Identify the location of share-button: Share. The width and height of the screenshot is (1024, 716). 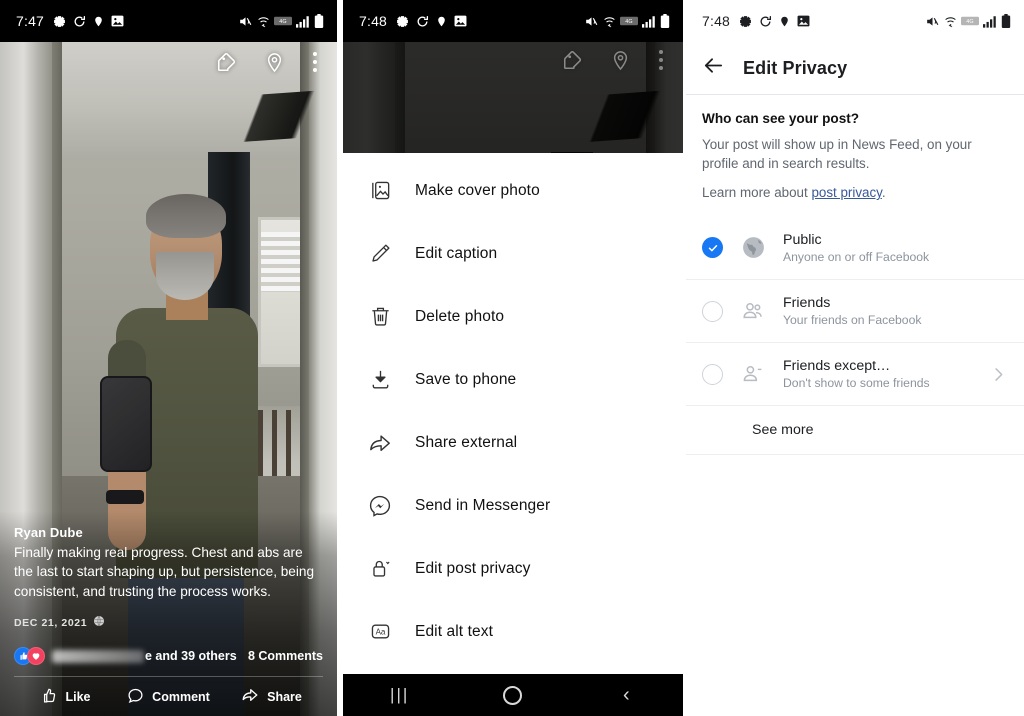
(271, 696).